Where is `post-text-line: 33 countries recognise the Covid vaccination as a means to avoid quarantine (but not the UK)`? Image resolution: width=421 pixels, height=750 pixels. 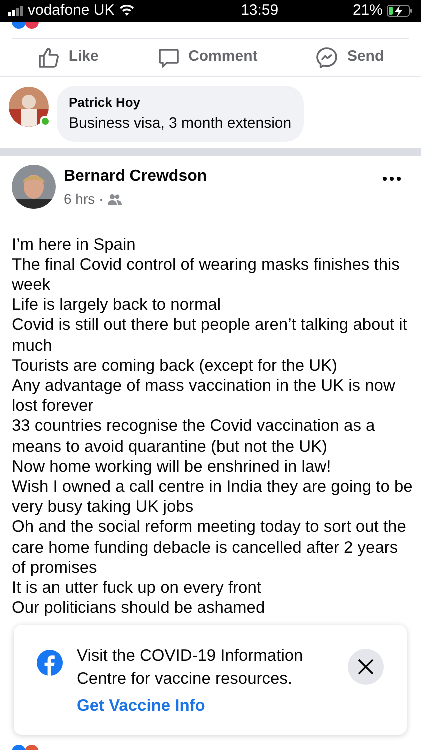 post-text-line: 33 countries recognise the Covid vaccination as a means to avoid quarantine (but not the UK) is located at coordinates (194, 436).